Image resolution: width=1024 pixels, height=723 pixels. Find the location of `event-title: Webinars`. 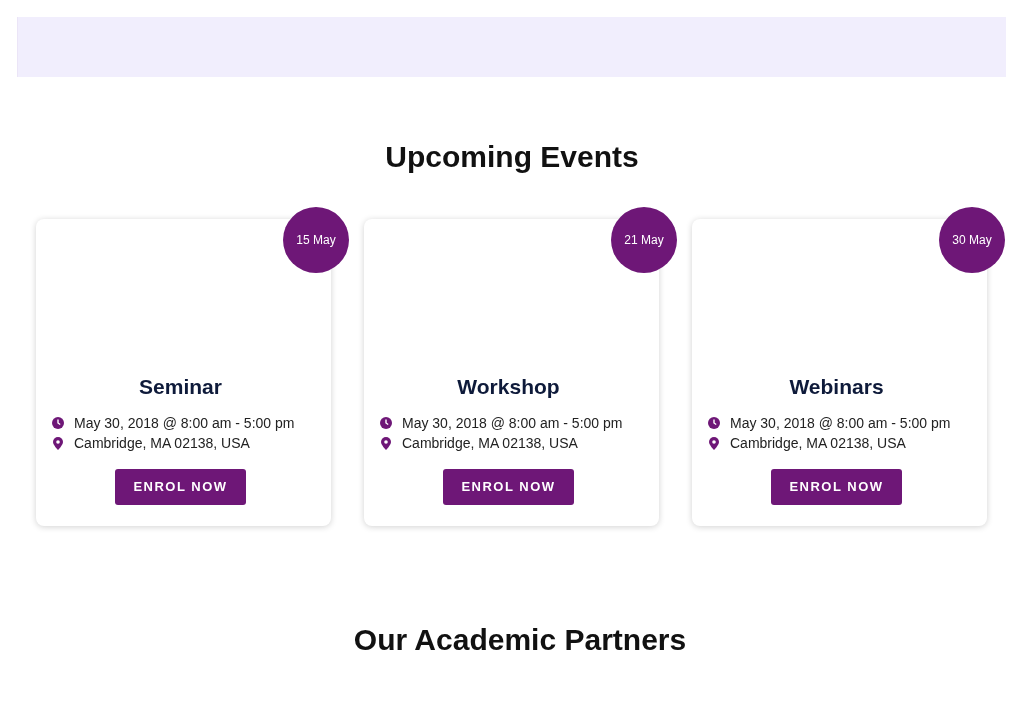

event-title: Webinars is located at coordinates (836, 387).